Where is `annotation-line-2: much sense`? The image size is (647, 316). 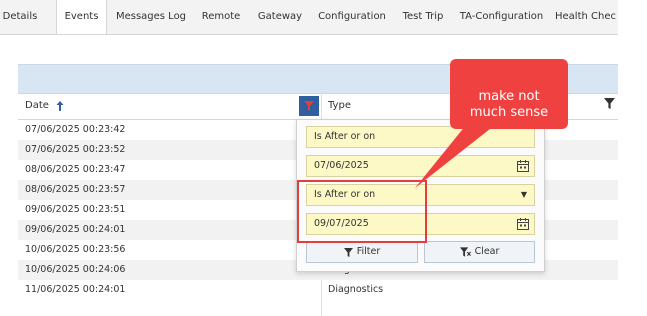
annotation-line-2: much sense is located at coordinates (509, 112).